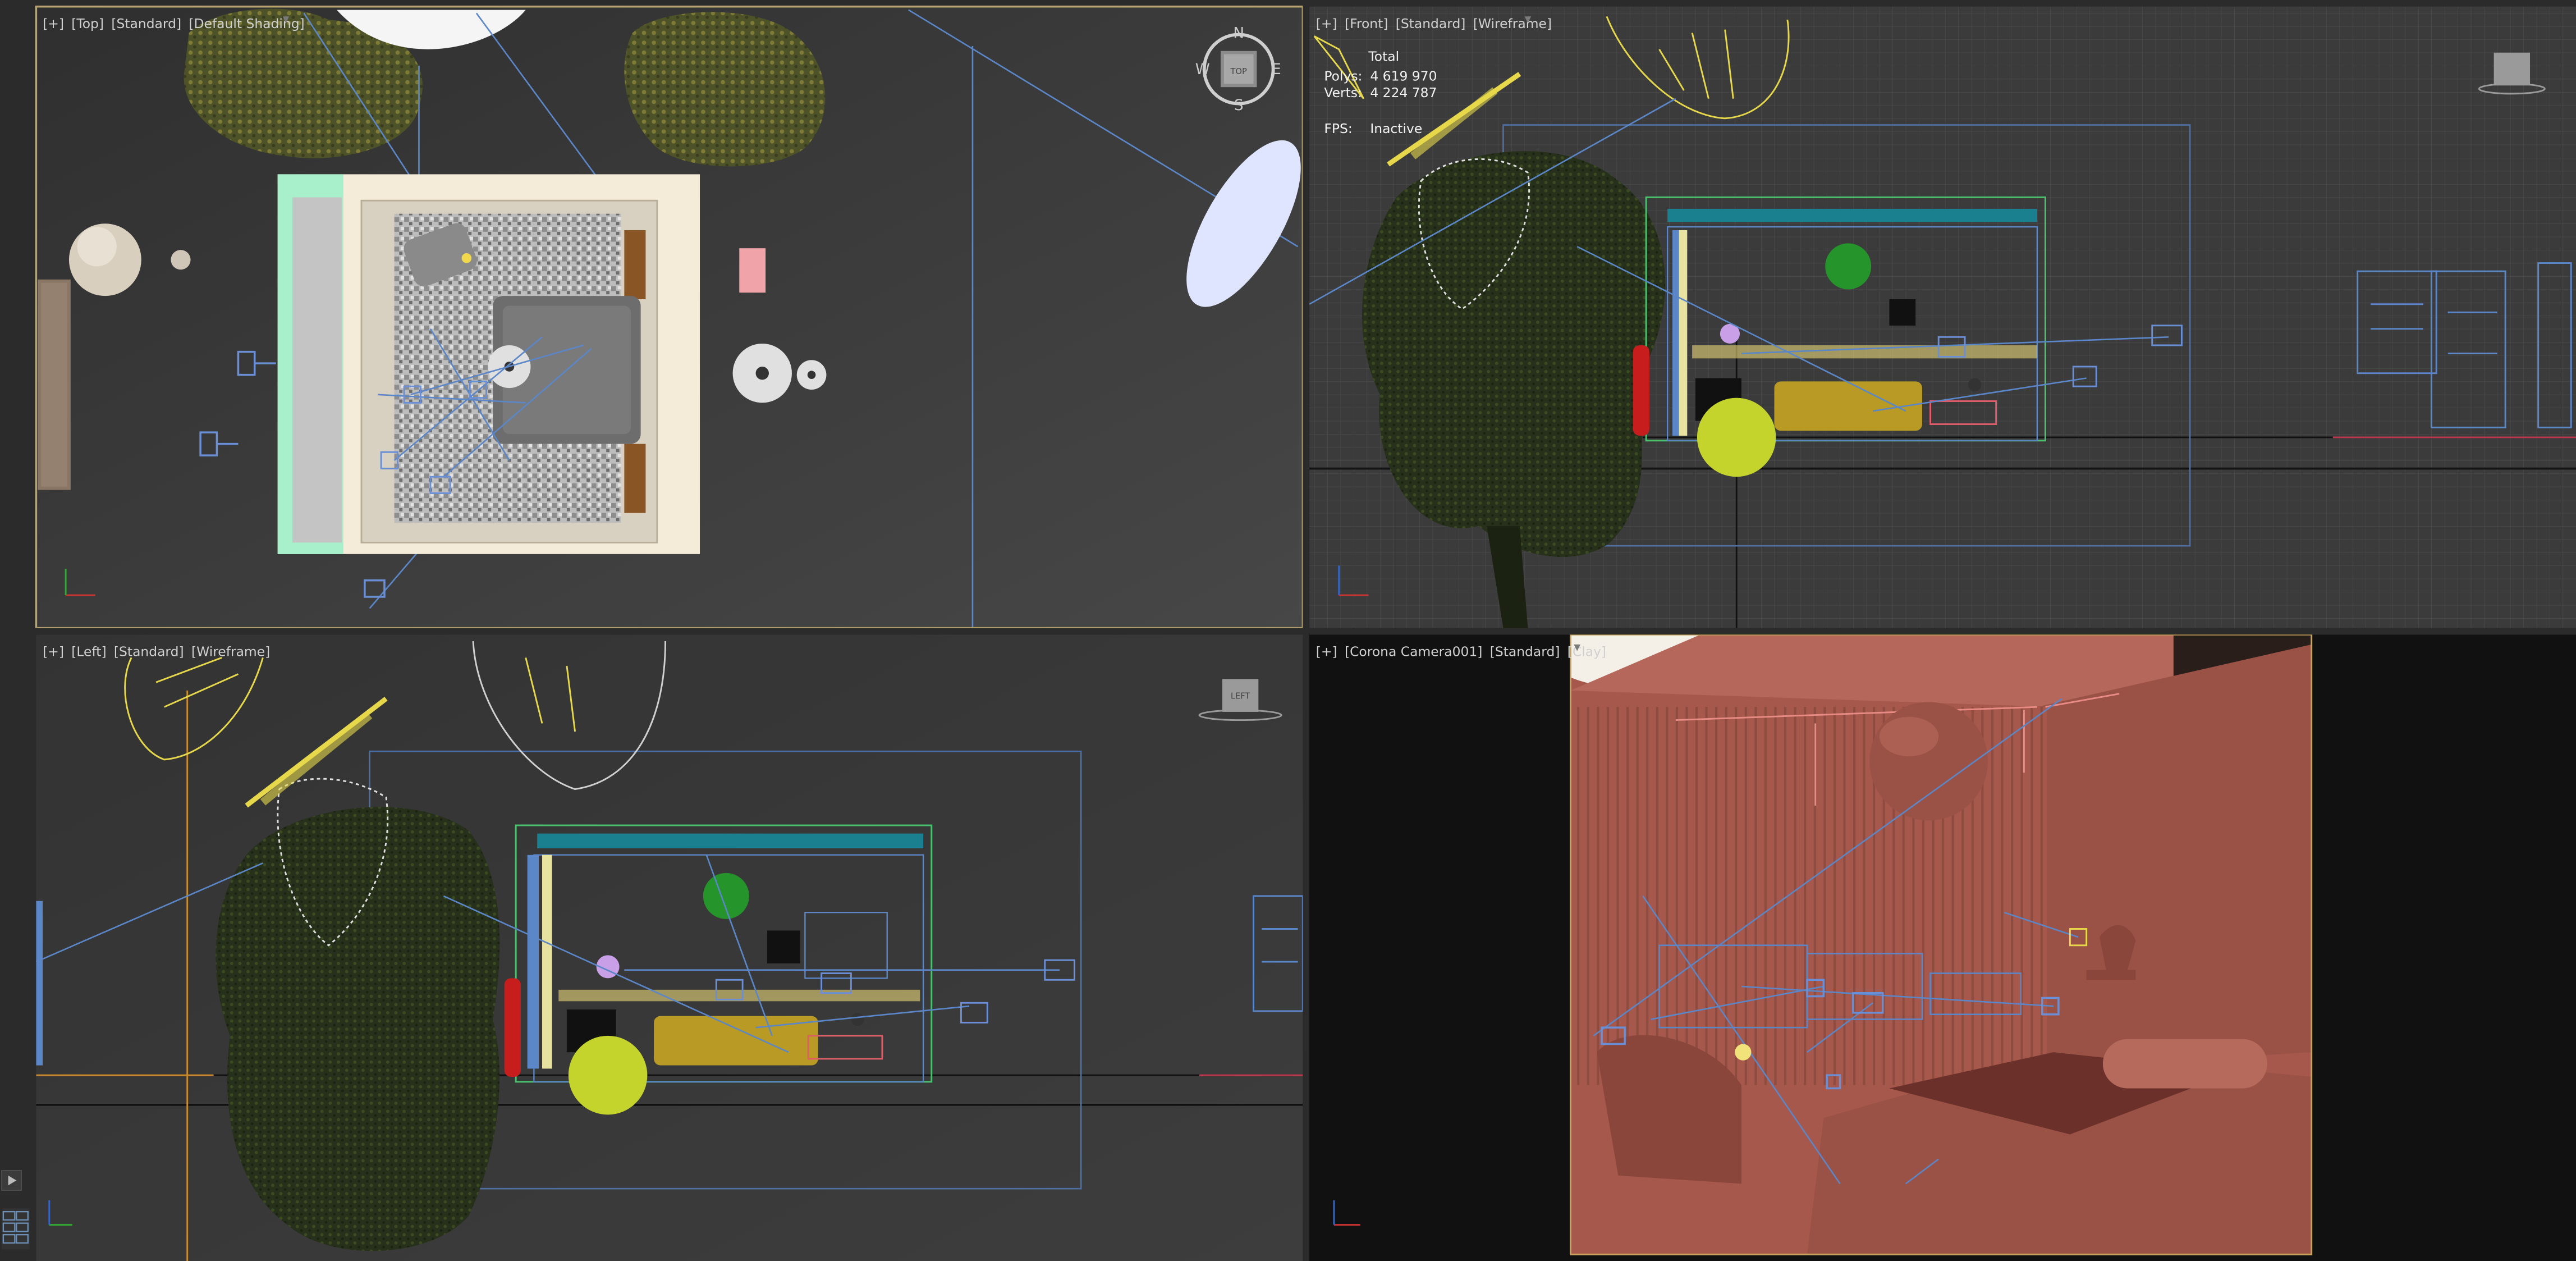 The width and height of the screenshot is (2576, 1261). What do you see at coordinates (1276, 69) in the screenshot?
I see `compass-east: E` at bounding box center [1276, 69].